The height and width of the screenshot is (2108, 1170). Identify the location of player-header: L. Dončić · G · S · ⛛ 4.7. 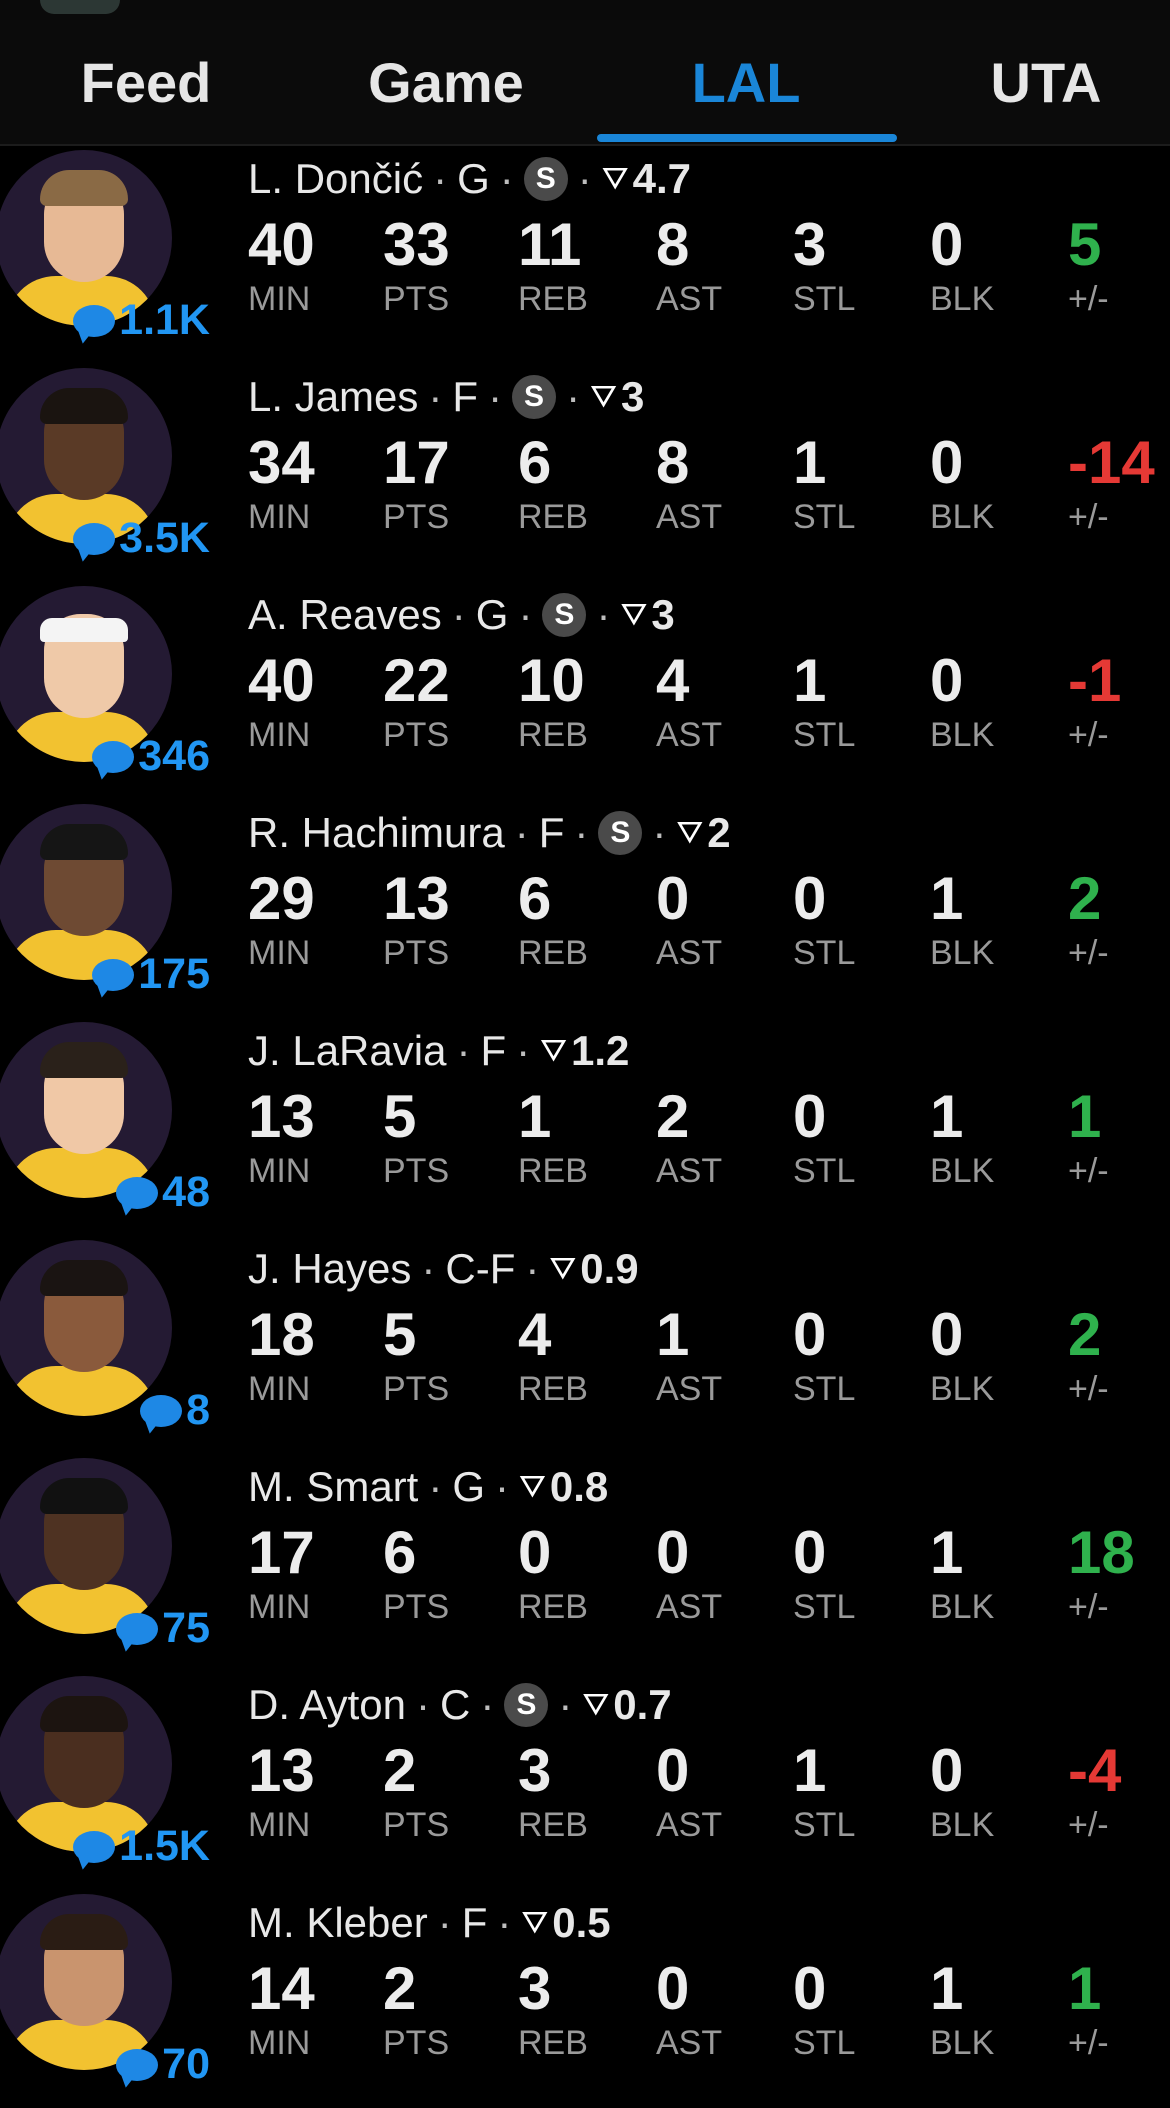
(469, 179).